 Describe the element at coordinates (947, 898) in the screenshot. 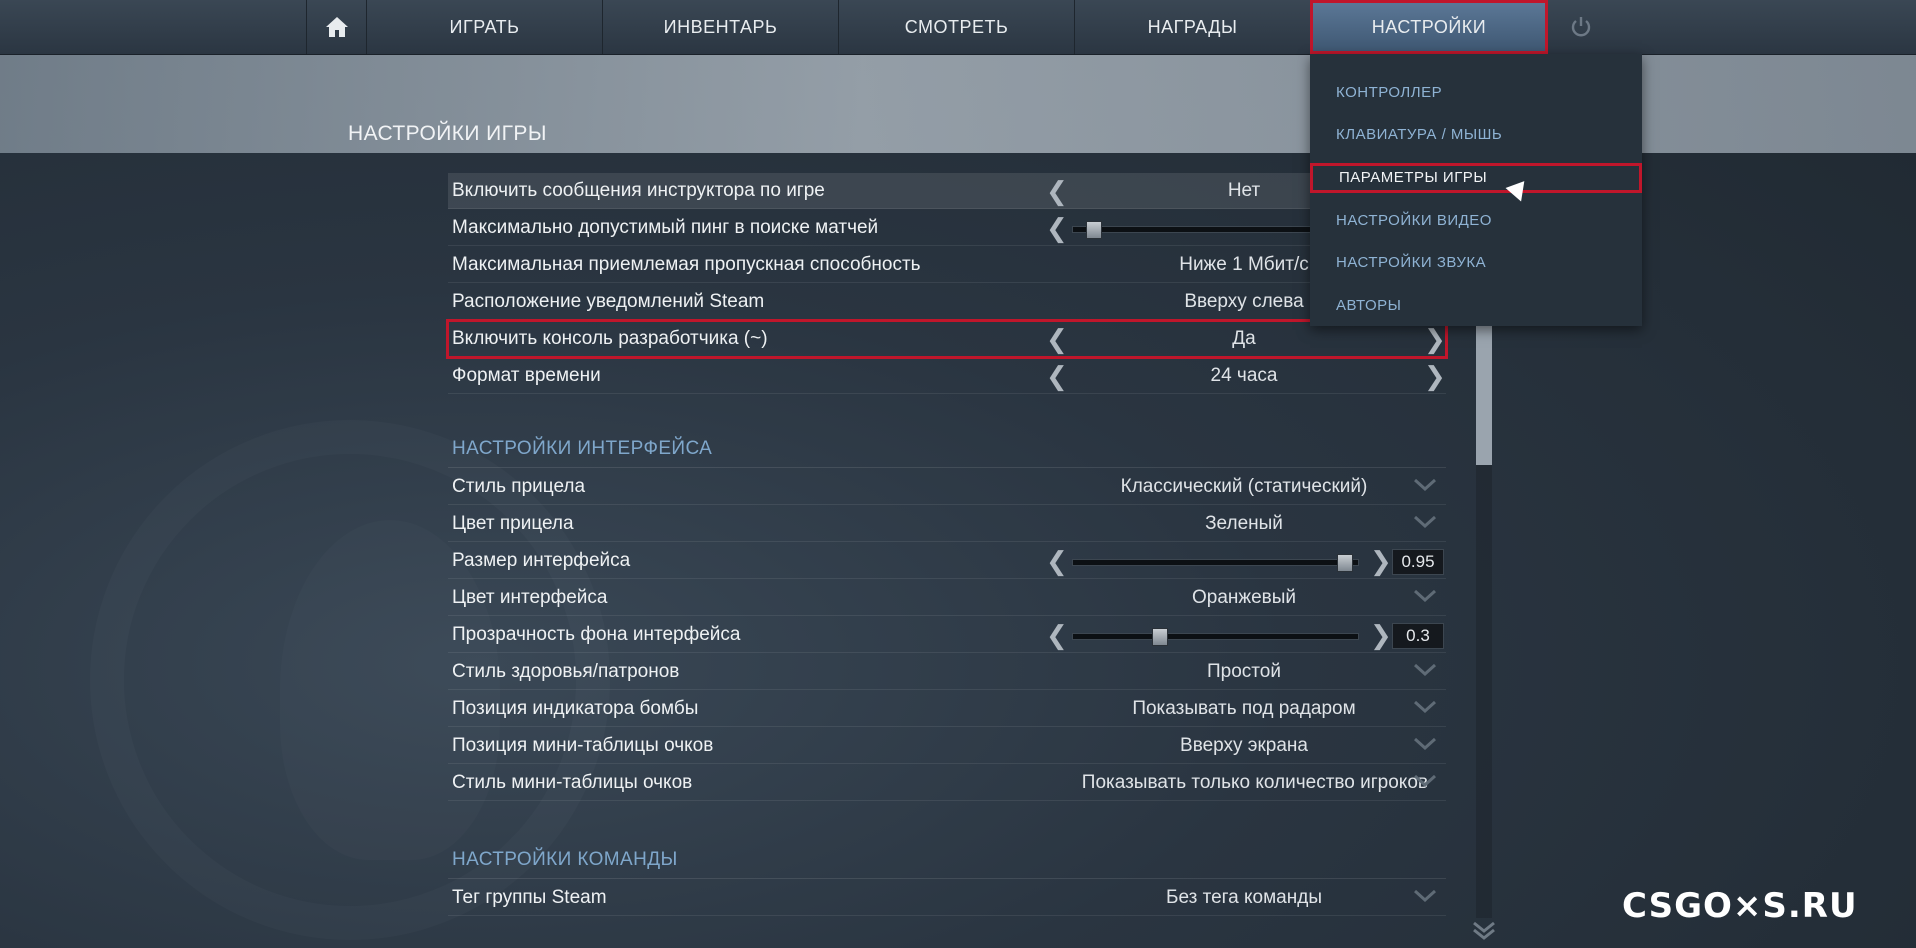

I see `setting-row: Тег группы Steam Без тега команды` at that location.